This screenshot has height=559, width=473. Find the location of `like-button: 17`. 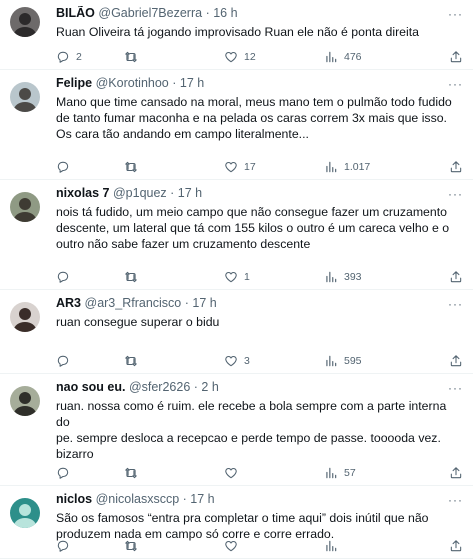

like-button: 17 is located at coordinates (274, 167).